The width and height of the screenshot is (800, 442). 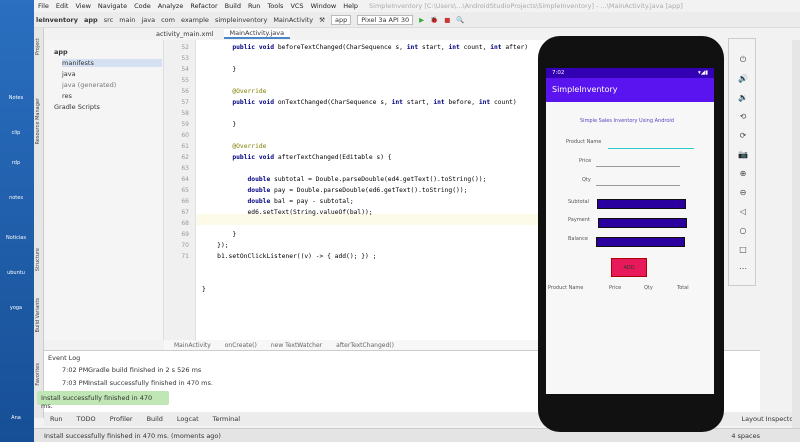 What do you see at coordinates (745, 436) in the screenshot?
I see `indent-setting: 4 spaces` at bounding box center [745, 436].